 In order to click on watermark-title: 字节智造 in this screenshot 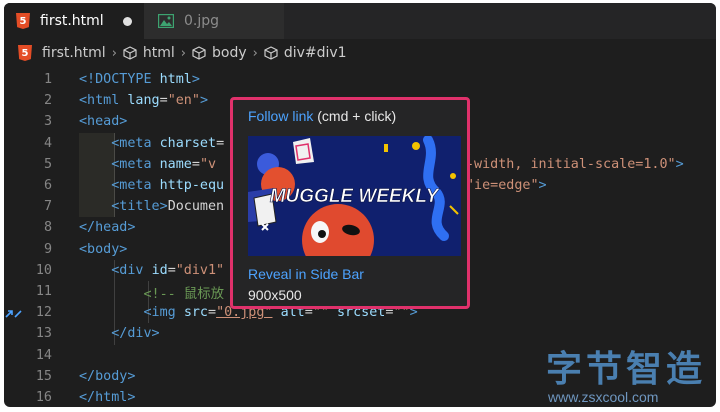, I will do `click(626, 369)`.